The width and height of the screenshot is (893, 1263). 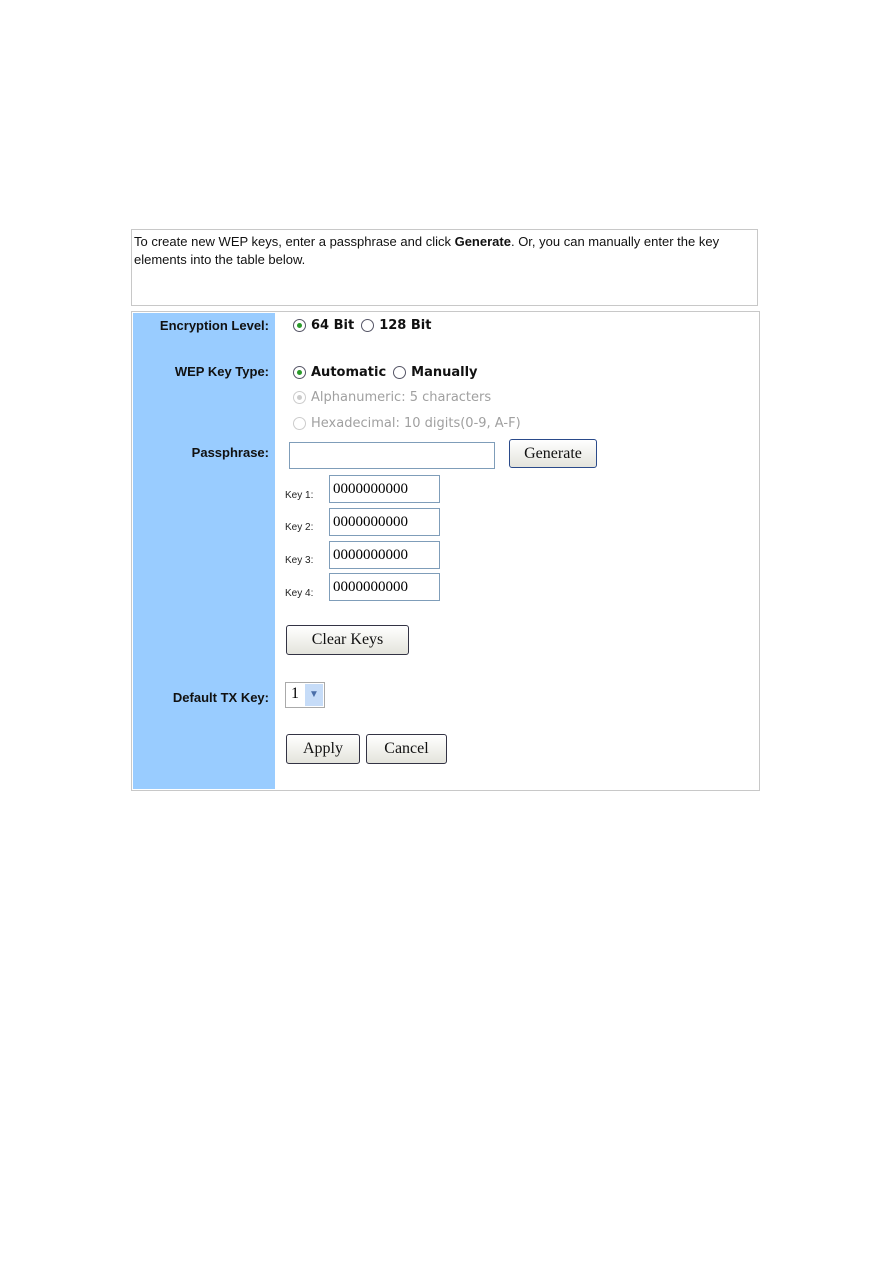 What do you see at coordinates (384, 587) in the screenshot?
I see `key4-input` at bounding box center [384, 587].